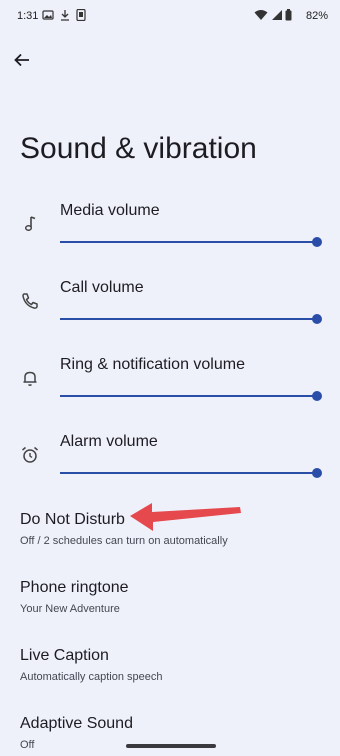 The width and height of the screenshot is (340, 756). What do you see at coordinates (28, 16) in the screenshot?
I see `status-time: 1:31` at bounding box center [28, 16].